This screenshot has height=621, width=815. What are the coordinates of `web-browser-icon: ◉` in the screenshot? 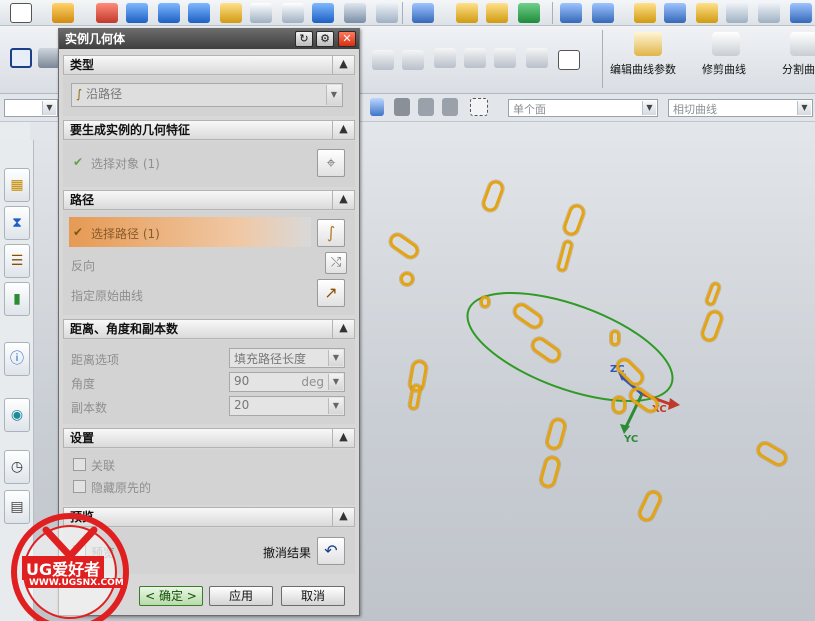 It's located at (17, 415).